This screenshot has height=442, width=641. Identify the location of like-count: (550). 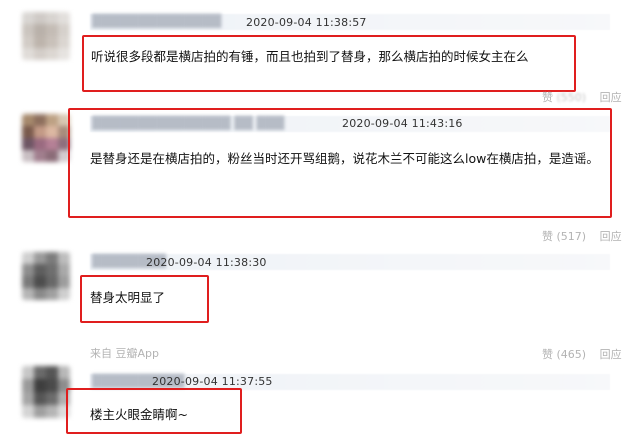
(571, 97).